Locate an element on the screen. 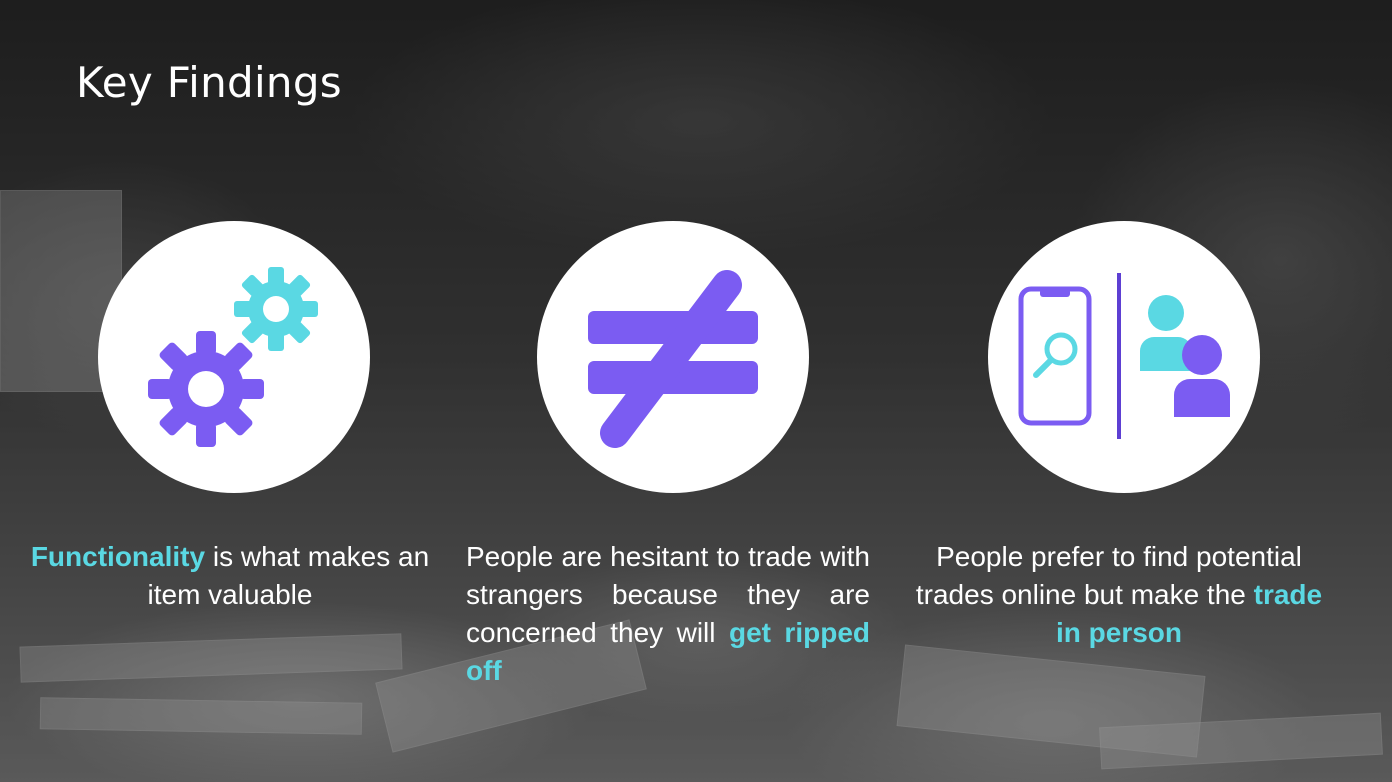  finding-2-icon-circle is located at coordinates (673, 357).